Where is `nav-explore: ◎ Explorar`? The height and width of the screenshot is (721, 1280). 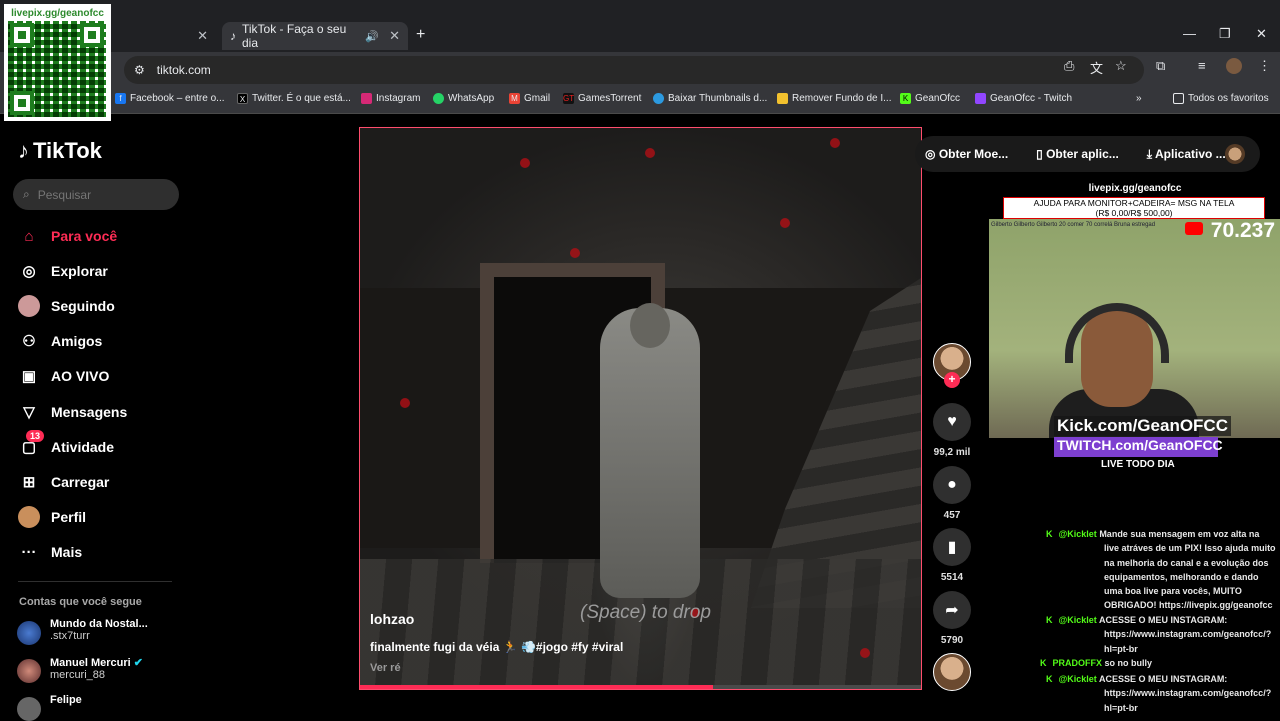 nav-explore: ◎ Explorar is located at coordinates (62, 271).